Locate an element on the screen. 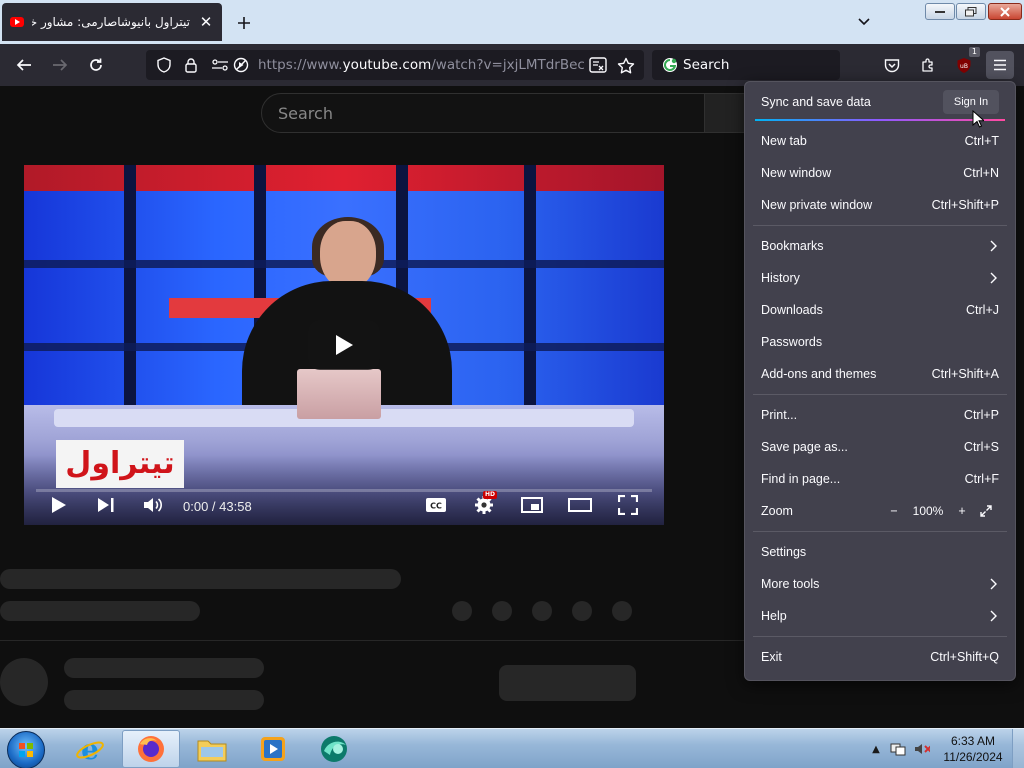 The width and height of the screenshot is (1024, 768). window-close-button is located at coordinates (1005, 11).